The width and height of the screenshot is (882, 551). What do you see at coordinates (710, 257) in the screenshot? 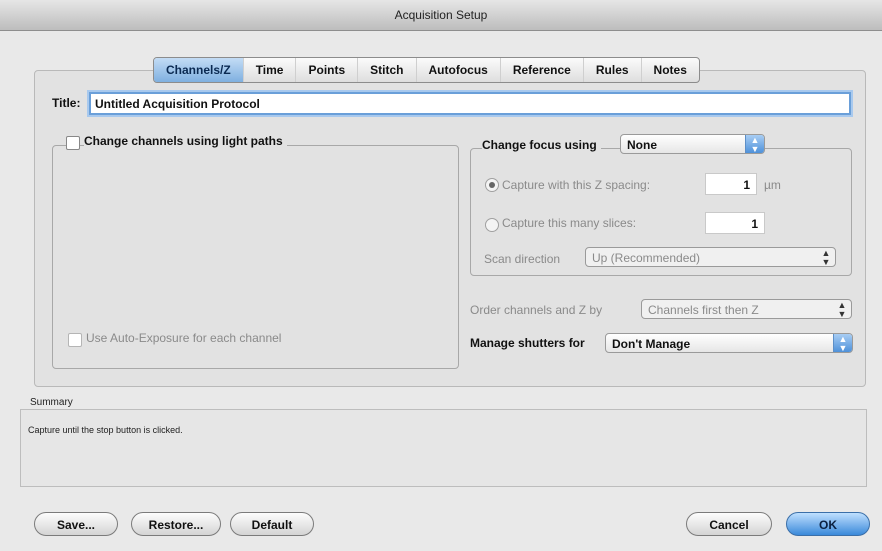
I see `scan-direction-select: Up (Recommended) ▲ ▼` at bounding box center [710, 257].